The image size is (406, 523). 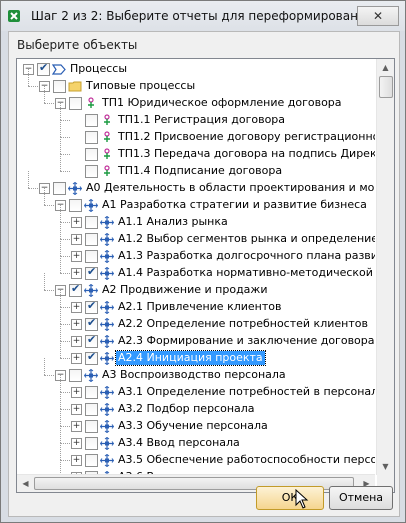 I want to click on tree-item-label: Типовые процессы, so click(x=140, y=86).